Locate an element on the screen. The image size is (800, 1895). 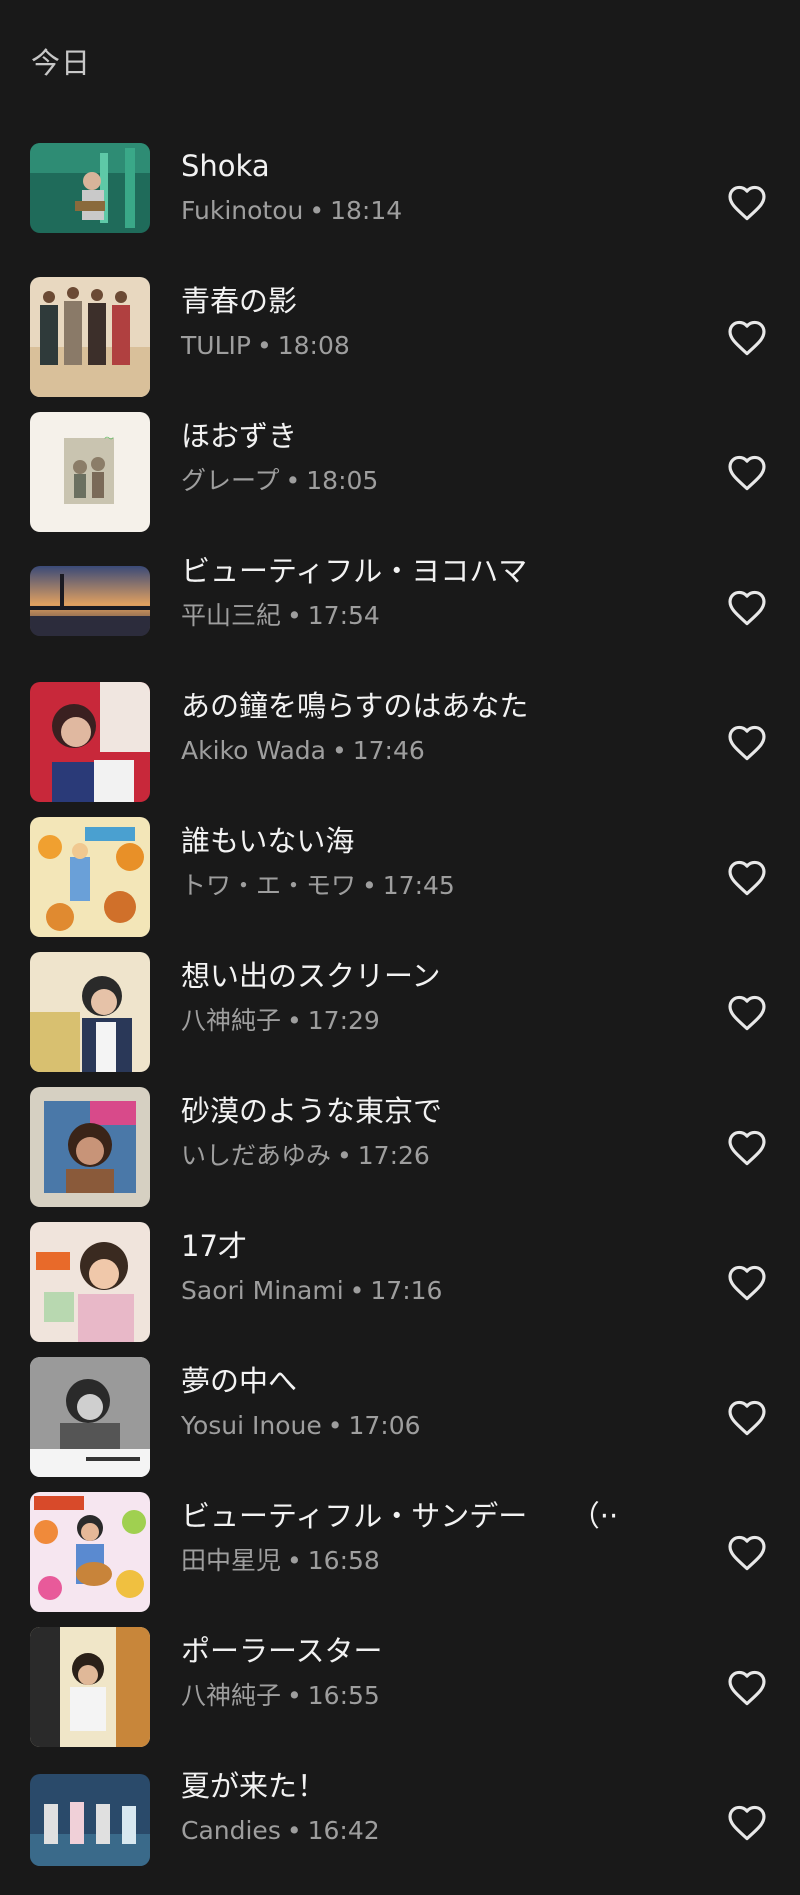
track-artist: TULIP is located at coordinates (216, 345).